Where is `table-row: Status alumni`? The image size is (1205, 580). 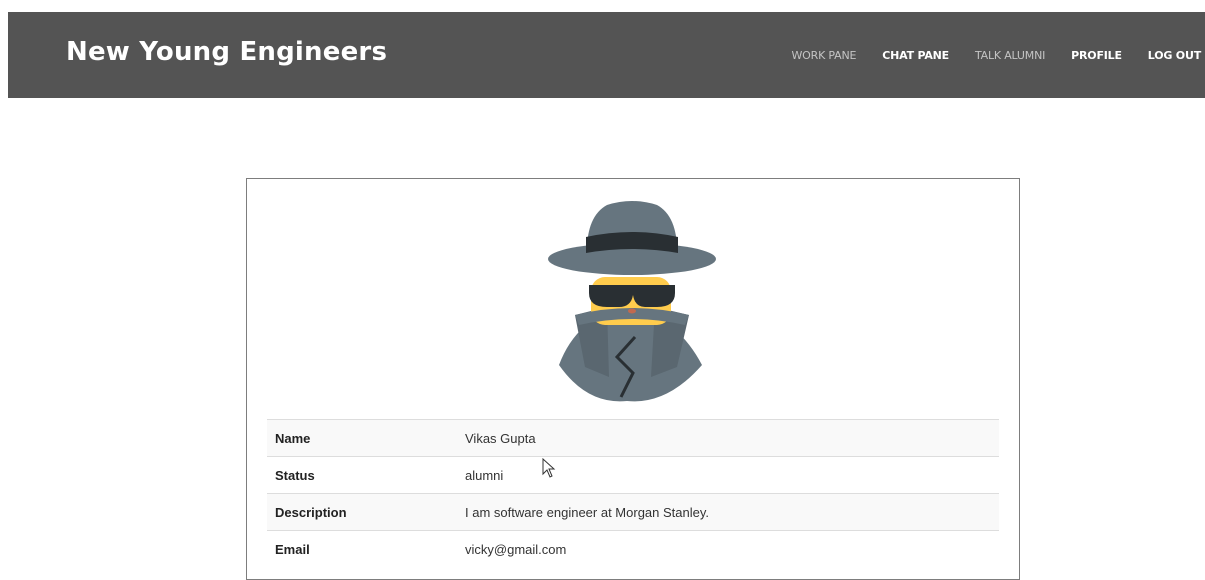 table-row: Status alumni is located at coordinates (633, 475).